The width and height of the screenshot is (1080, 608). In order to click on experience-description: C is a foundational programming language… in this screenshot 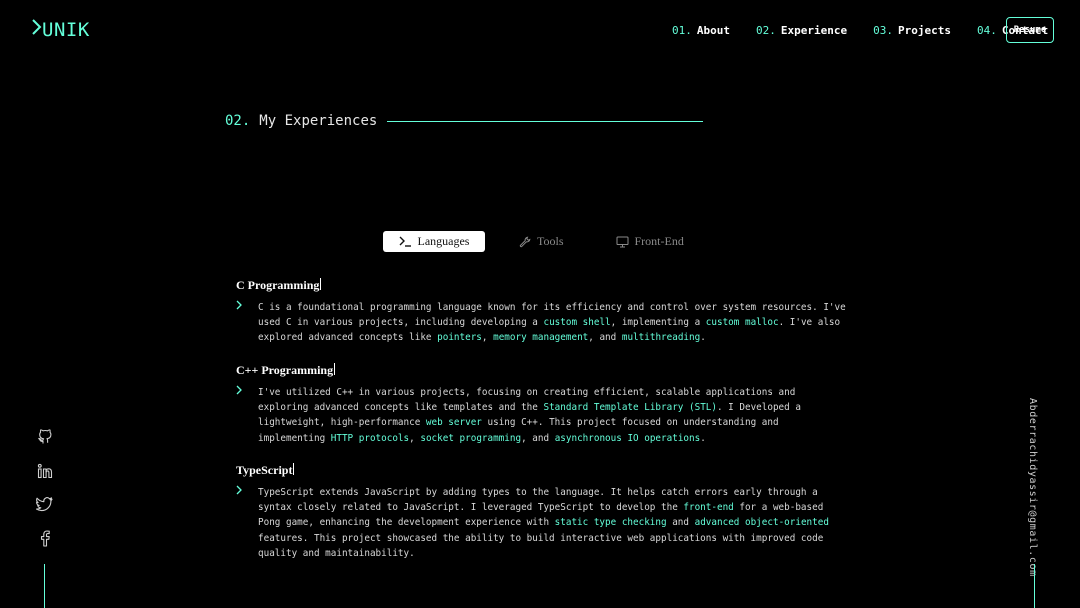, I will do `click(552, 323)`.